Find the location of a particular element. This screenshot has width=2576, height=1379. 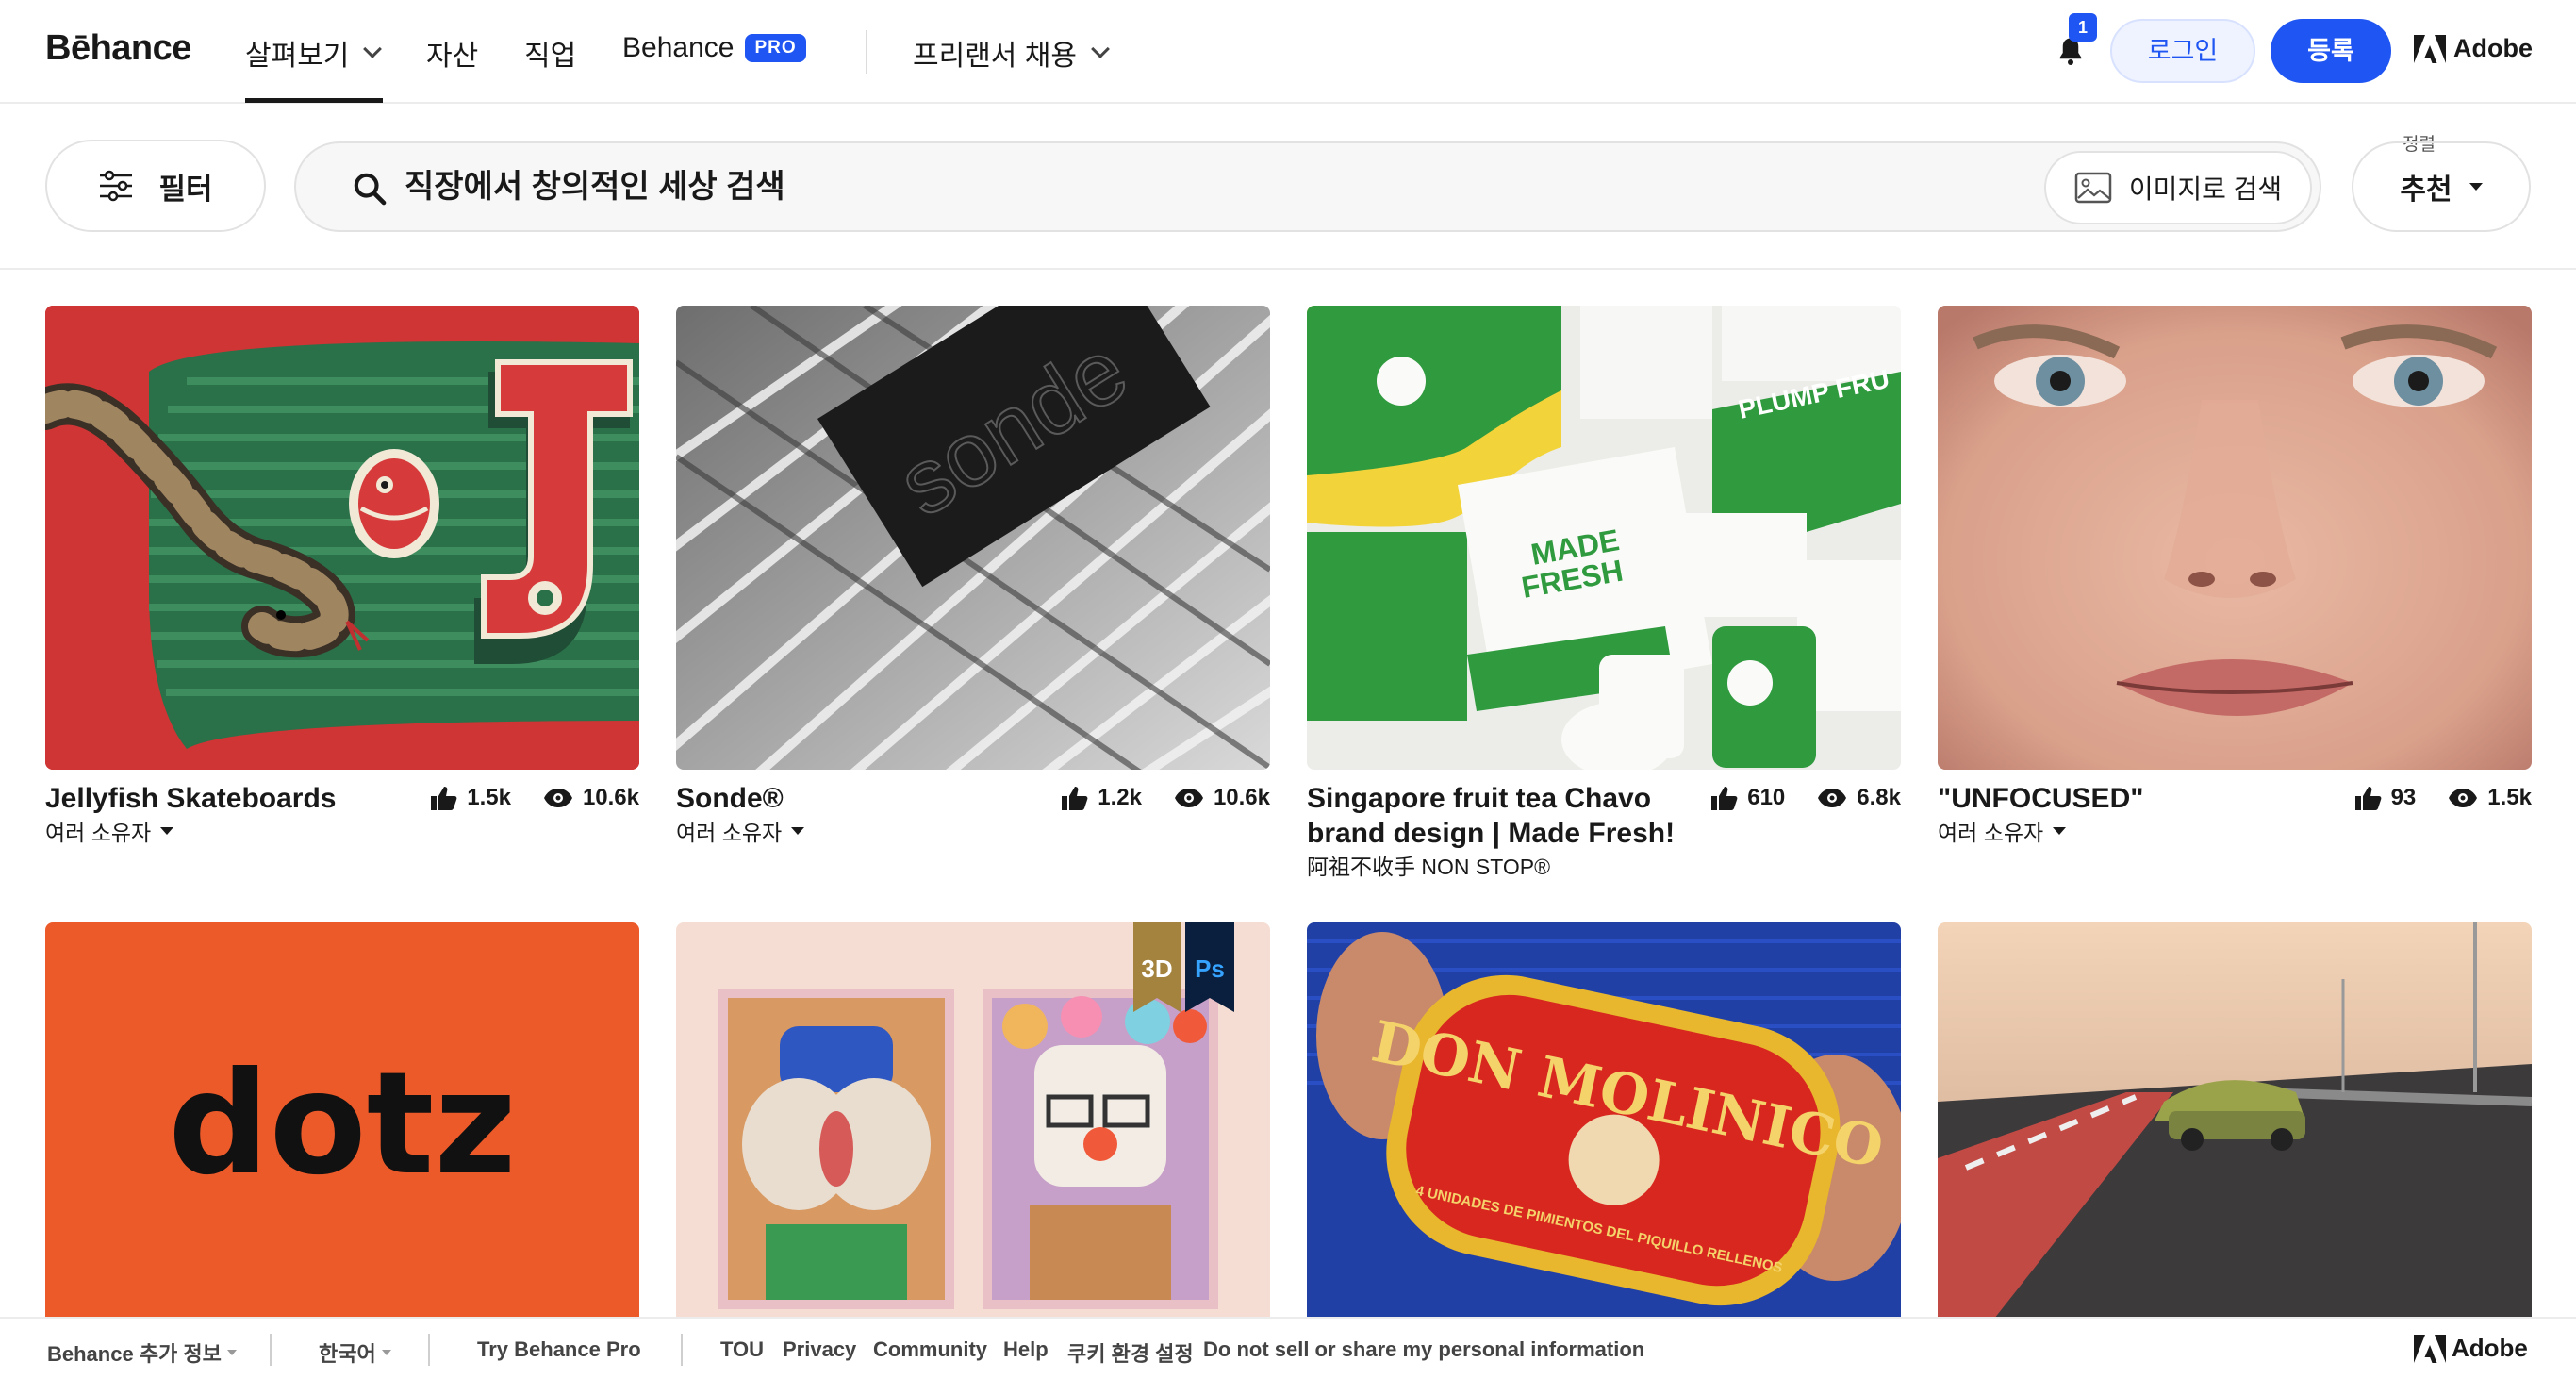

like-stat: 1.5k is located at coordinates (470, 798).